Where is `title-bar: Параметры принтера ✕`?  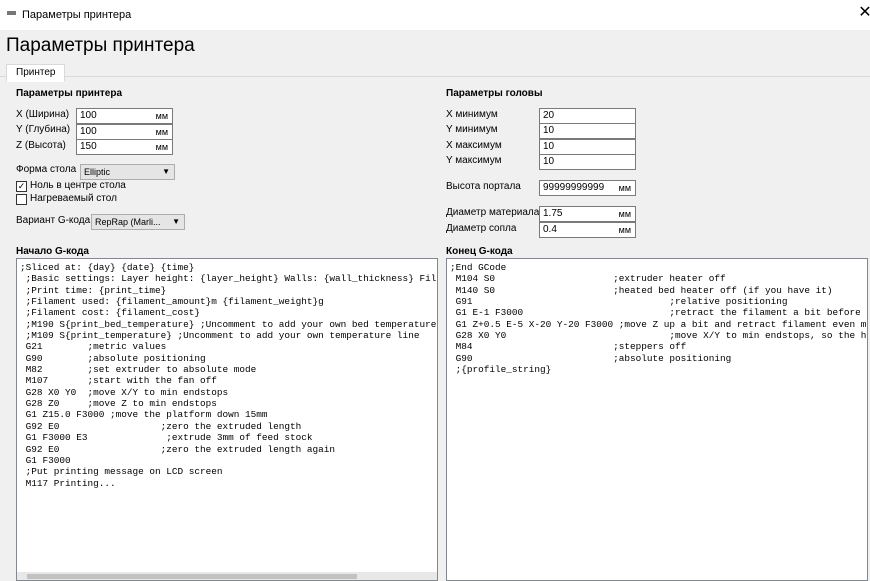 title-bar: Параметры принтера ✕ is located at coordinates (435, 15).